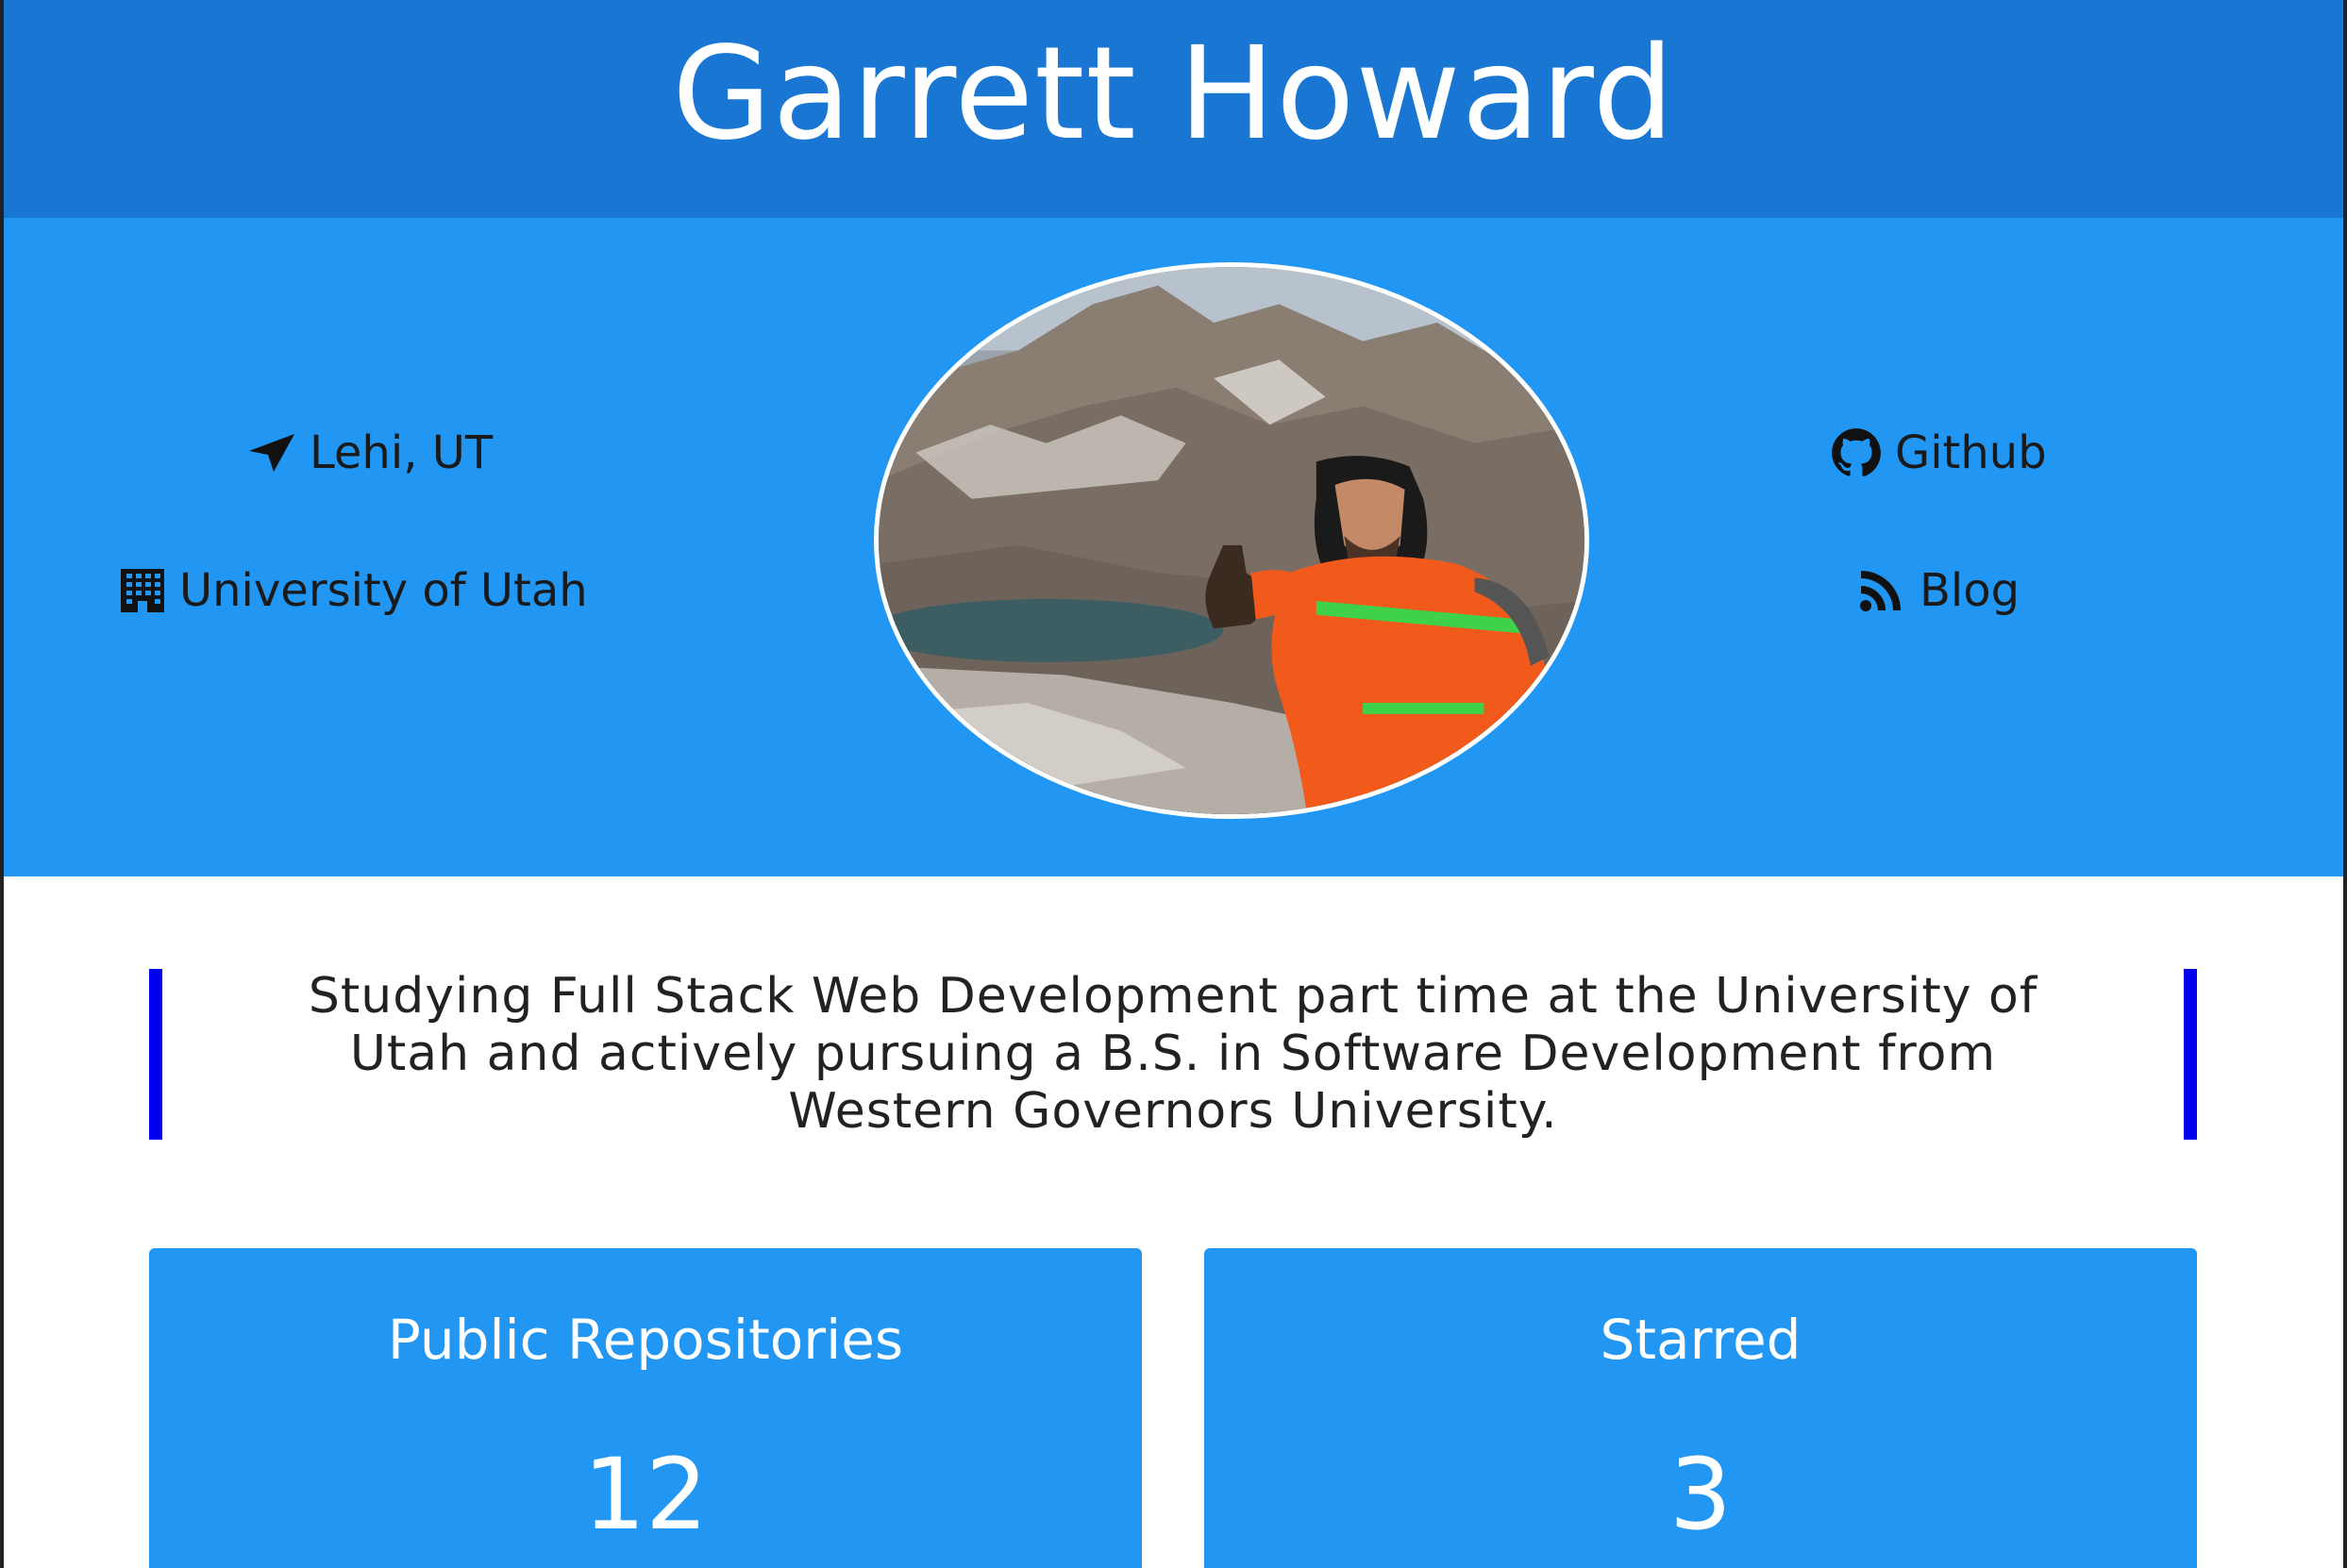 The height and width of the screenshot is (1568, 2347). Describe the element at coordinates (2, 784) in the screenshot. I see `window-edge-left` at that location.